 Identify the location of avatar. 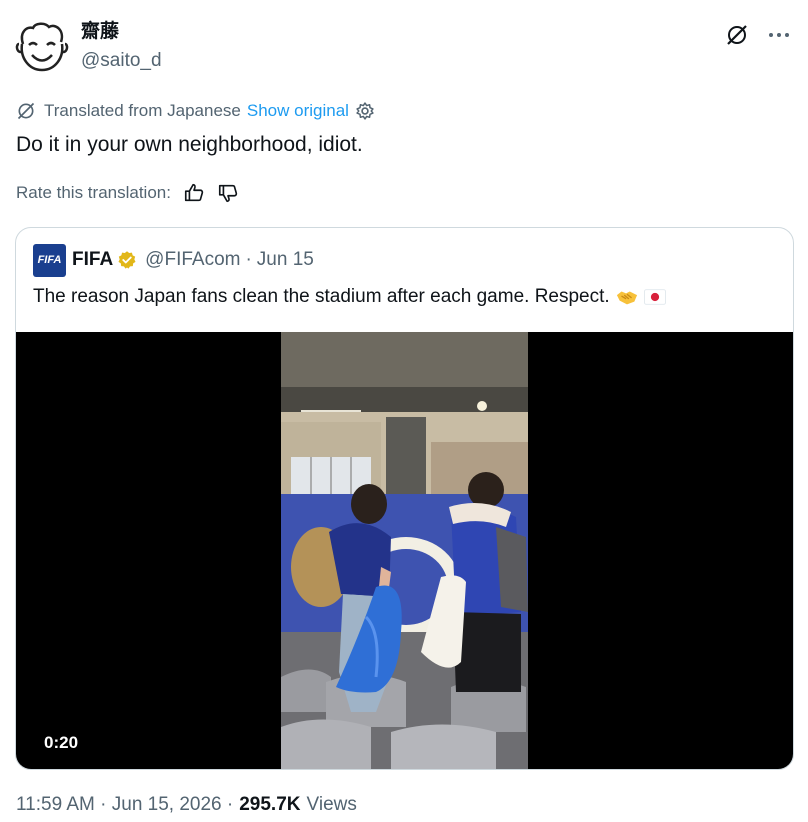
(42, 47).